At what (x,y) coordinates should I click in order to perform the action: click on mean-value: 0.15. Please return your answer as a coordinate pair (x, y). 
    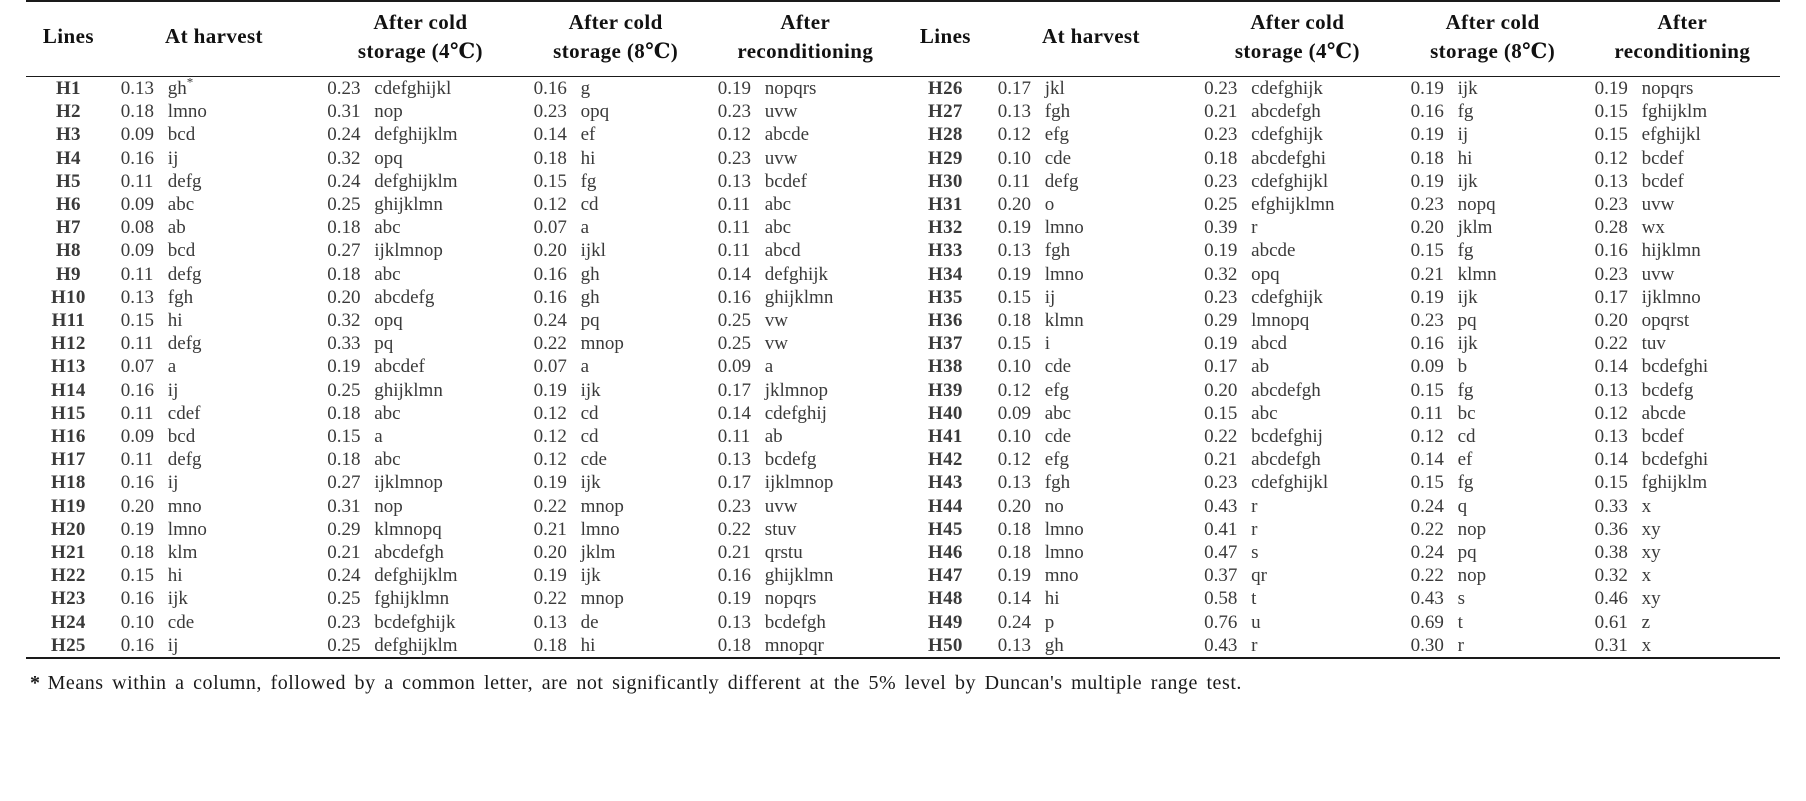
    Looking at the image, I should click on (1427, 390).